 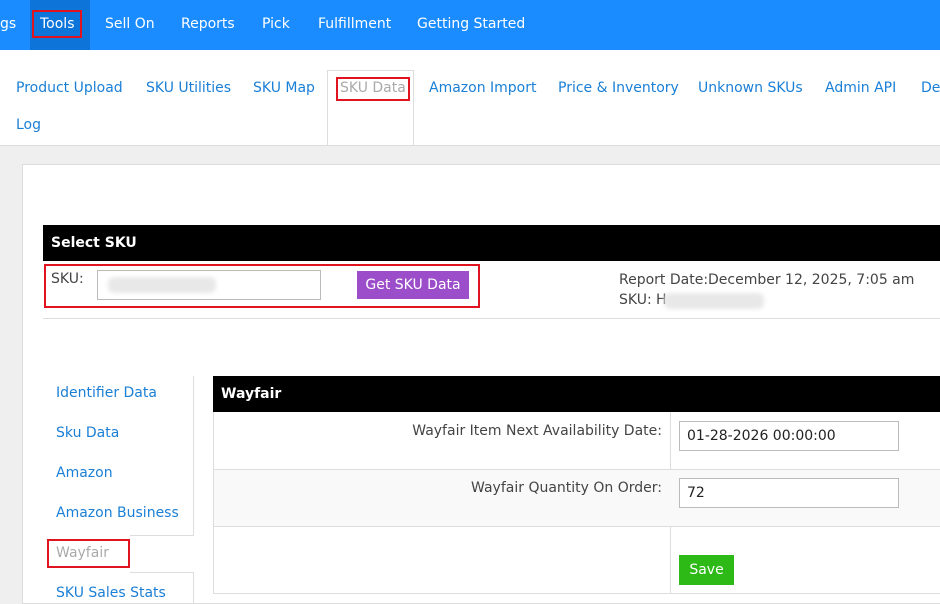 I want to click on report-sku-label: SKU:, so click(x=635, y=300).